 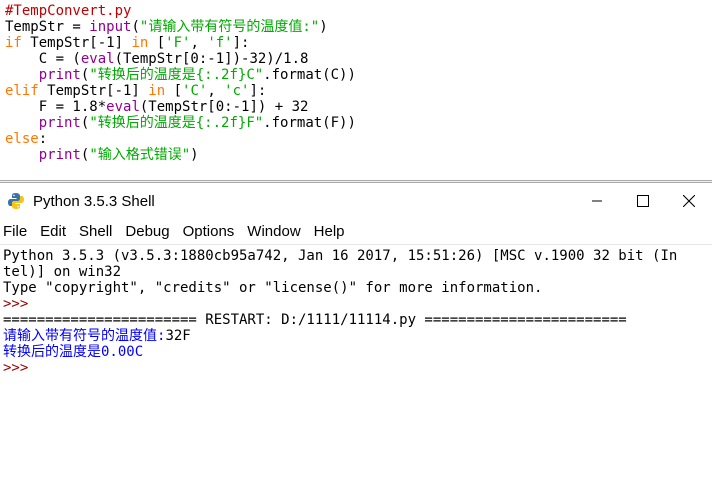 I want to click on window-controls, so click(x=643, y=201).